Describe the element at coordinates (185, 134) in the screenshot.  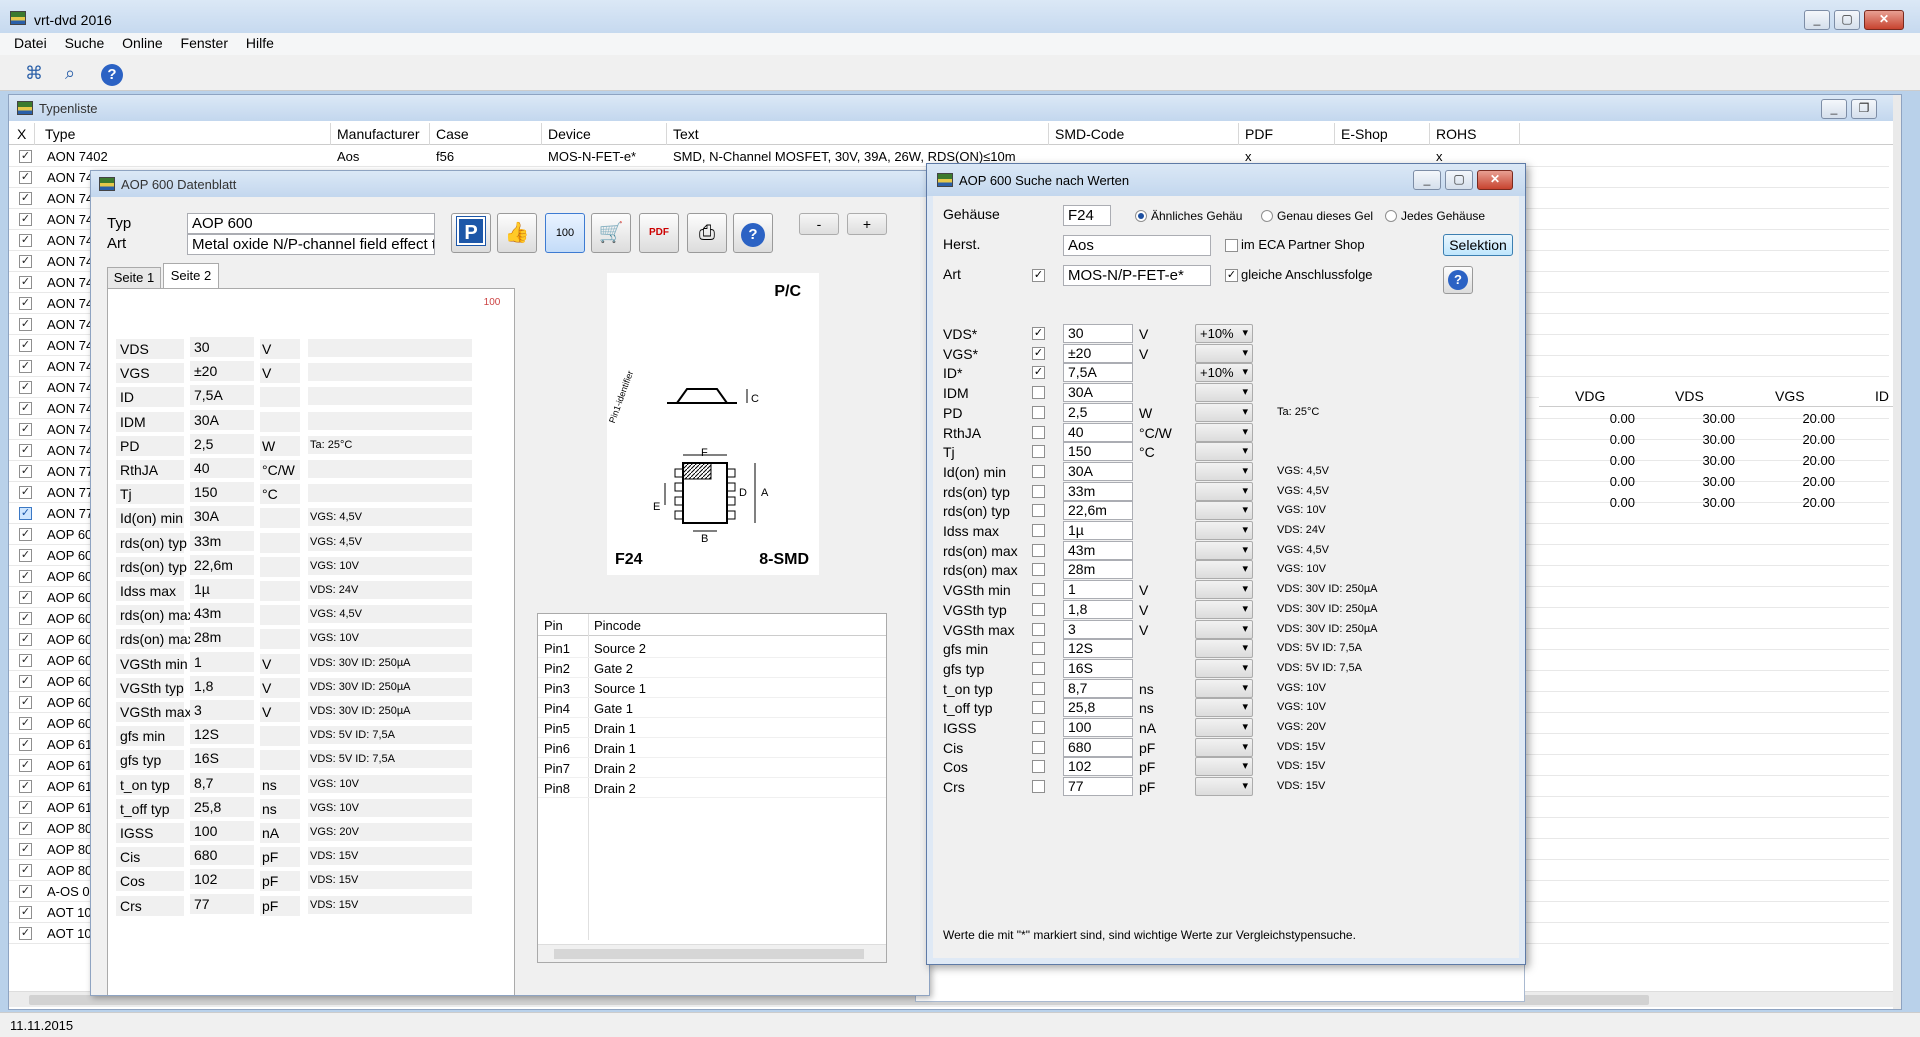
I see `col-type: Type` at that location.